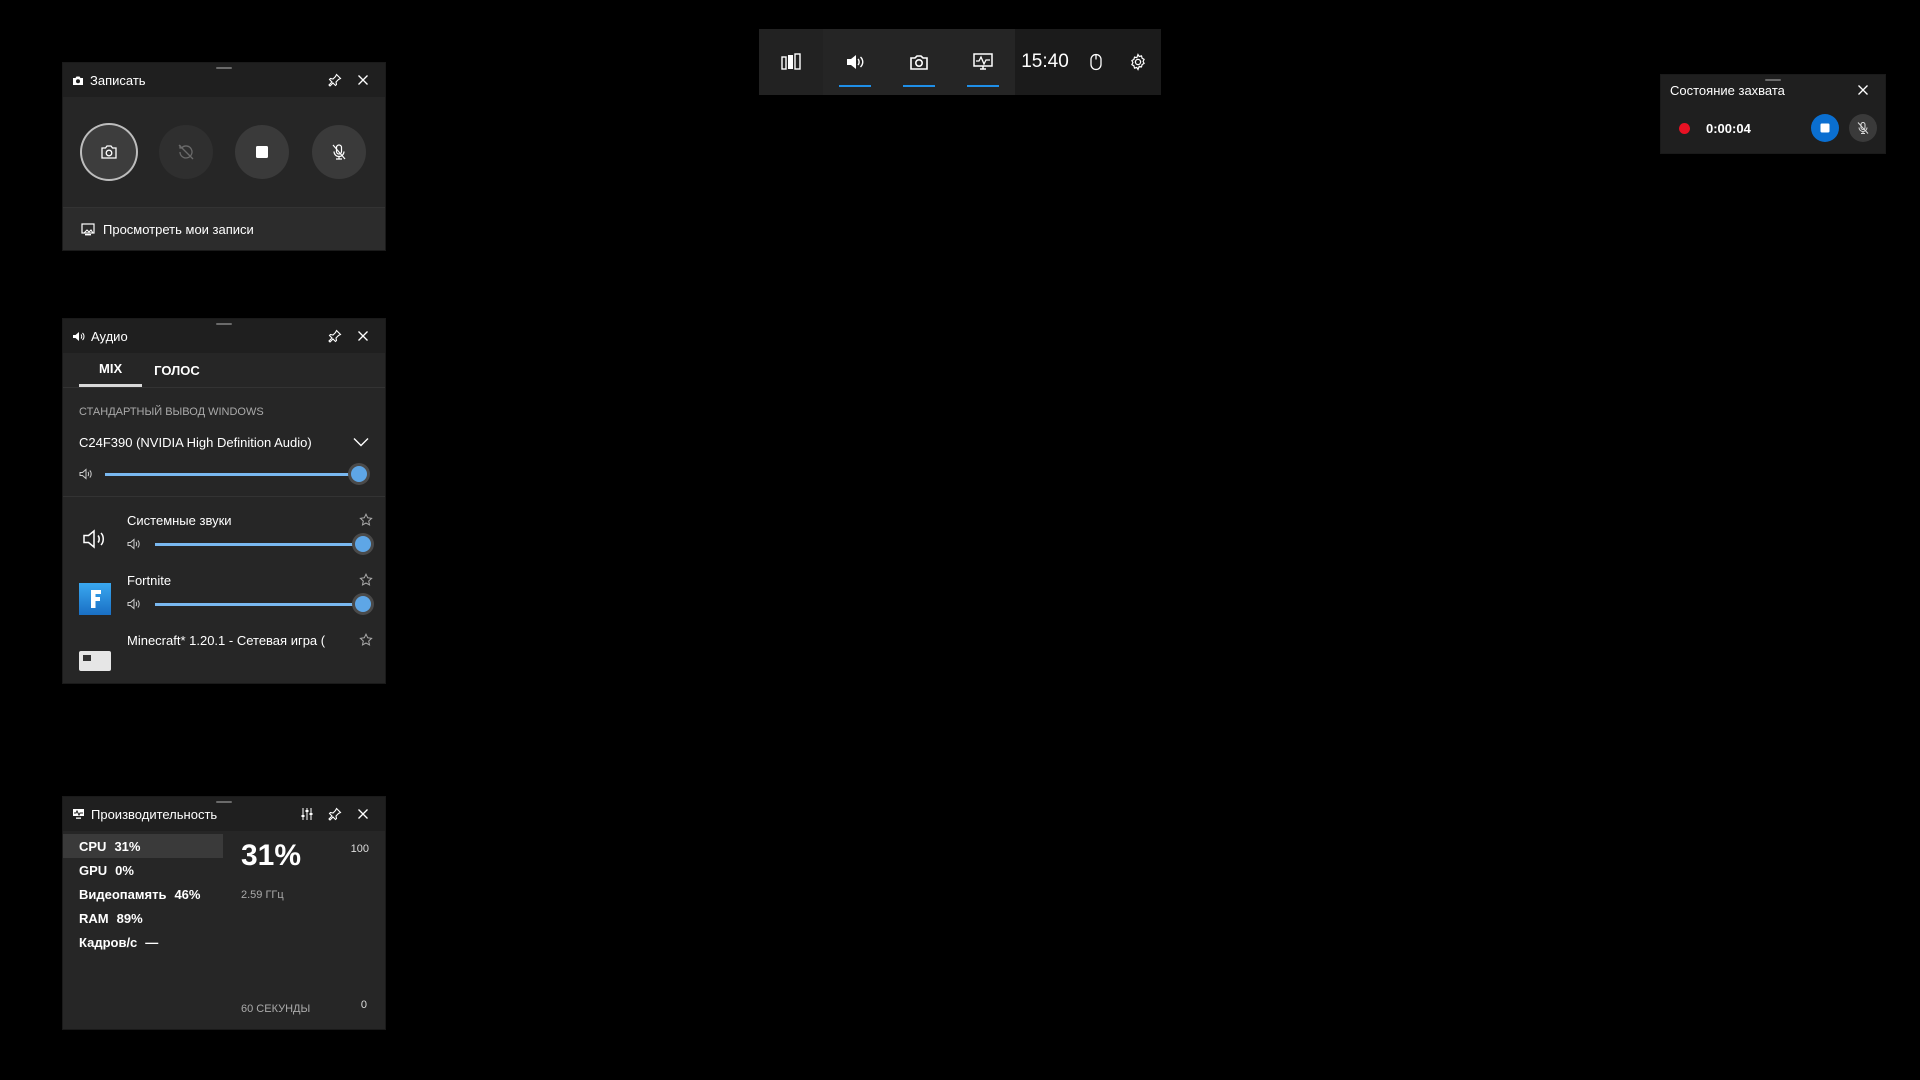 Image resolution: width=1920 pixels, height=1080 pixels. I want to click on metric-value: 89%, so click(129, 918).